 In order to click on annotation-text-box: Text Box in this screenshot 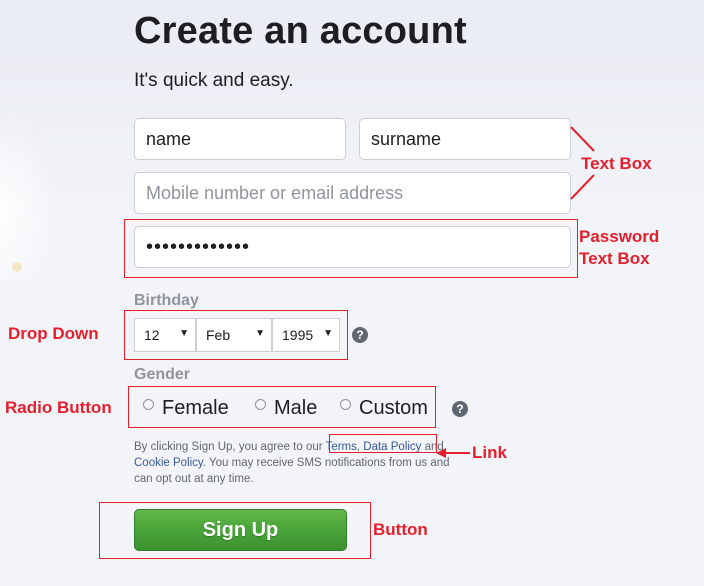, I will do `click(616, 163)`.